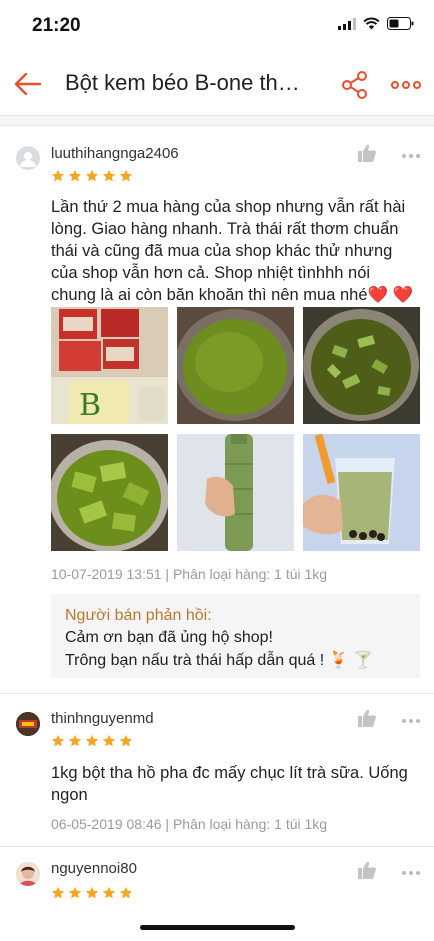 Image resolution: width=434 pixels, height=941 pixels. What do you see at coordinates (371, 23) in the screenshot?
I see `wifi-icon` at bounding box center [371, 23].